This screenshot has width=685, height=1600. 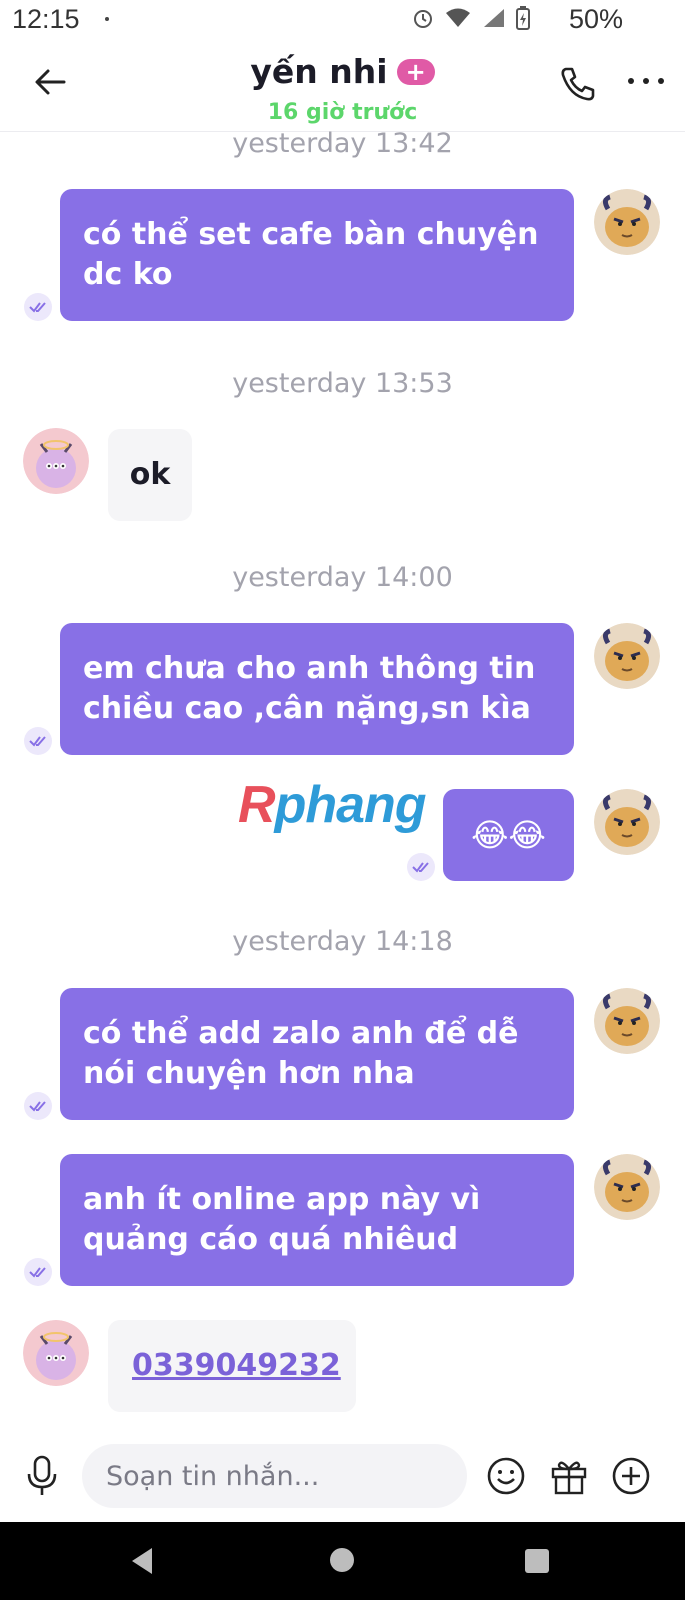 What do you see at coordinates (42, 1476) in the screenshot?
I see `microphone-icon` at bounding box center [42, 1476].